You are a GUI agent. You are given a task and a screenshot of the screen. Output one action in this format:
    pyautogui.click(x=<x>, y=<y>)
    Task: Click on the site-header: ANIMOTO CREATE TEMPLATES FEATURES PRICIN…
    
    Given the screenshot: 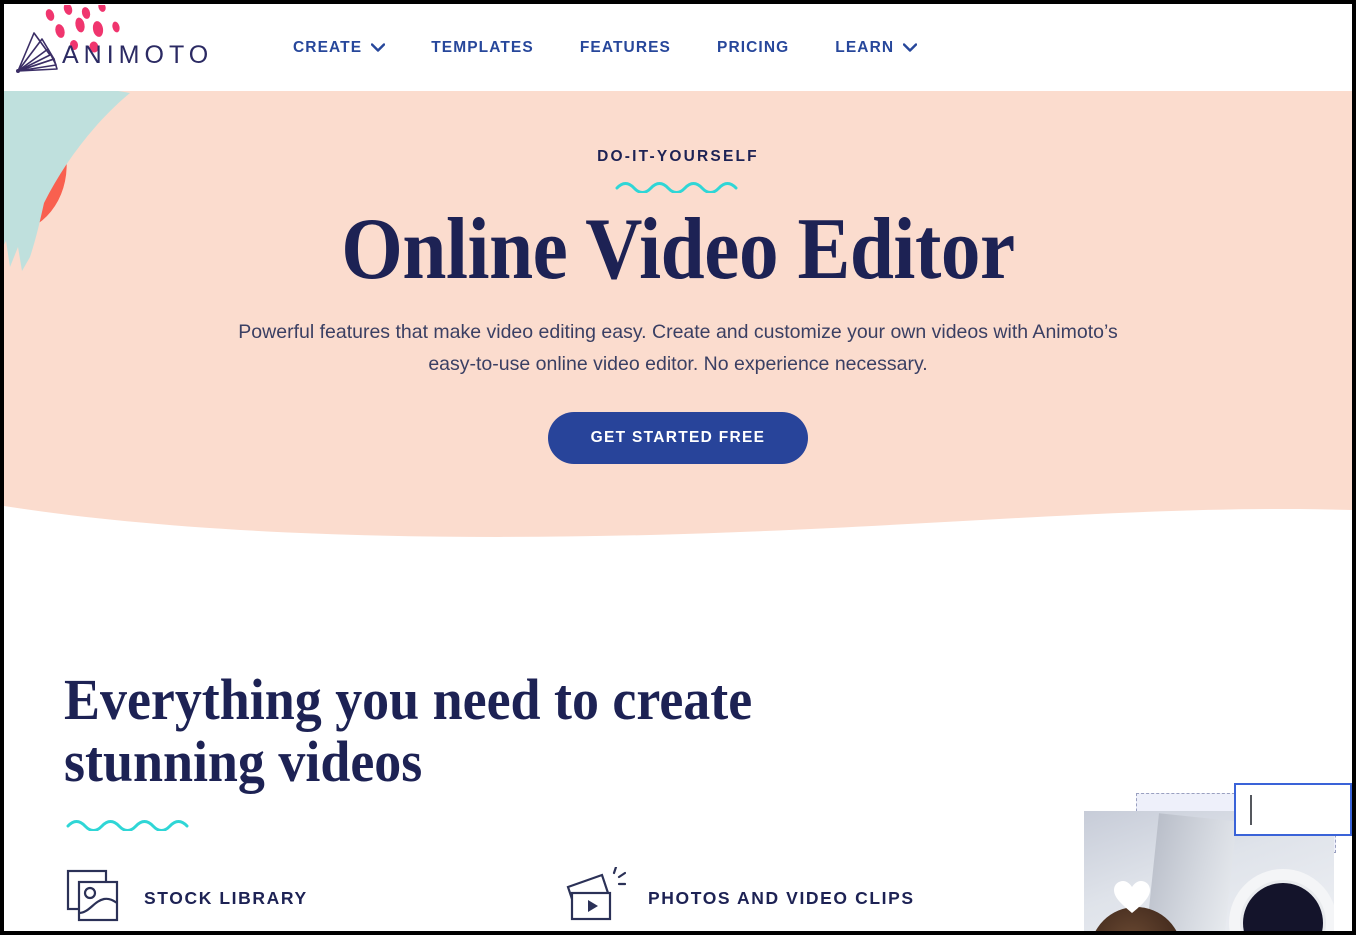 What is the action you would take?
    pyautogui.click(x=678, y=47)
    